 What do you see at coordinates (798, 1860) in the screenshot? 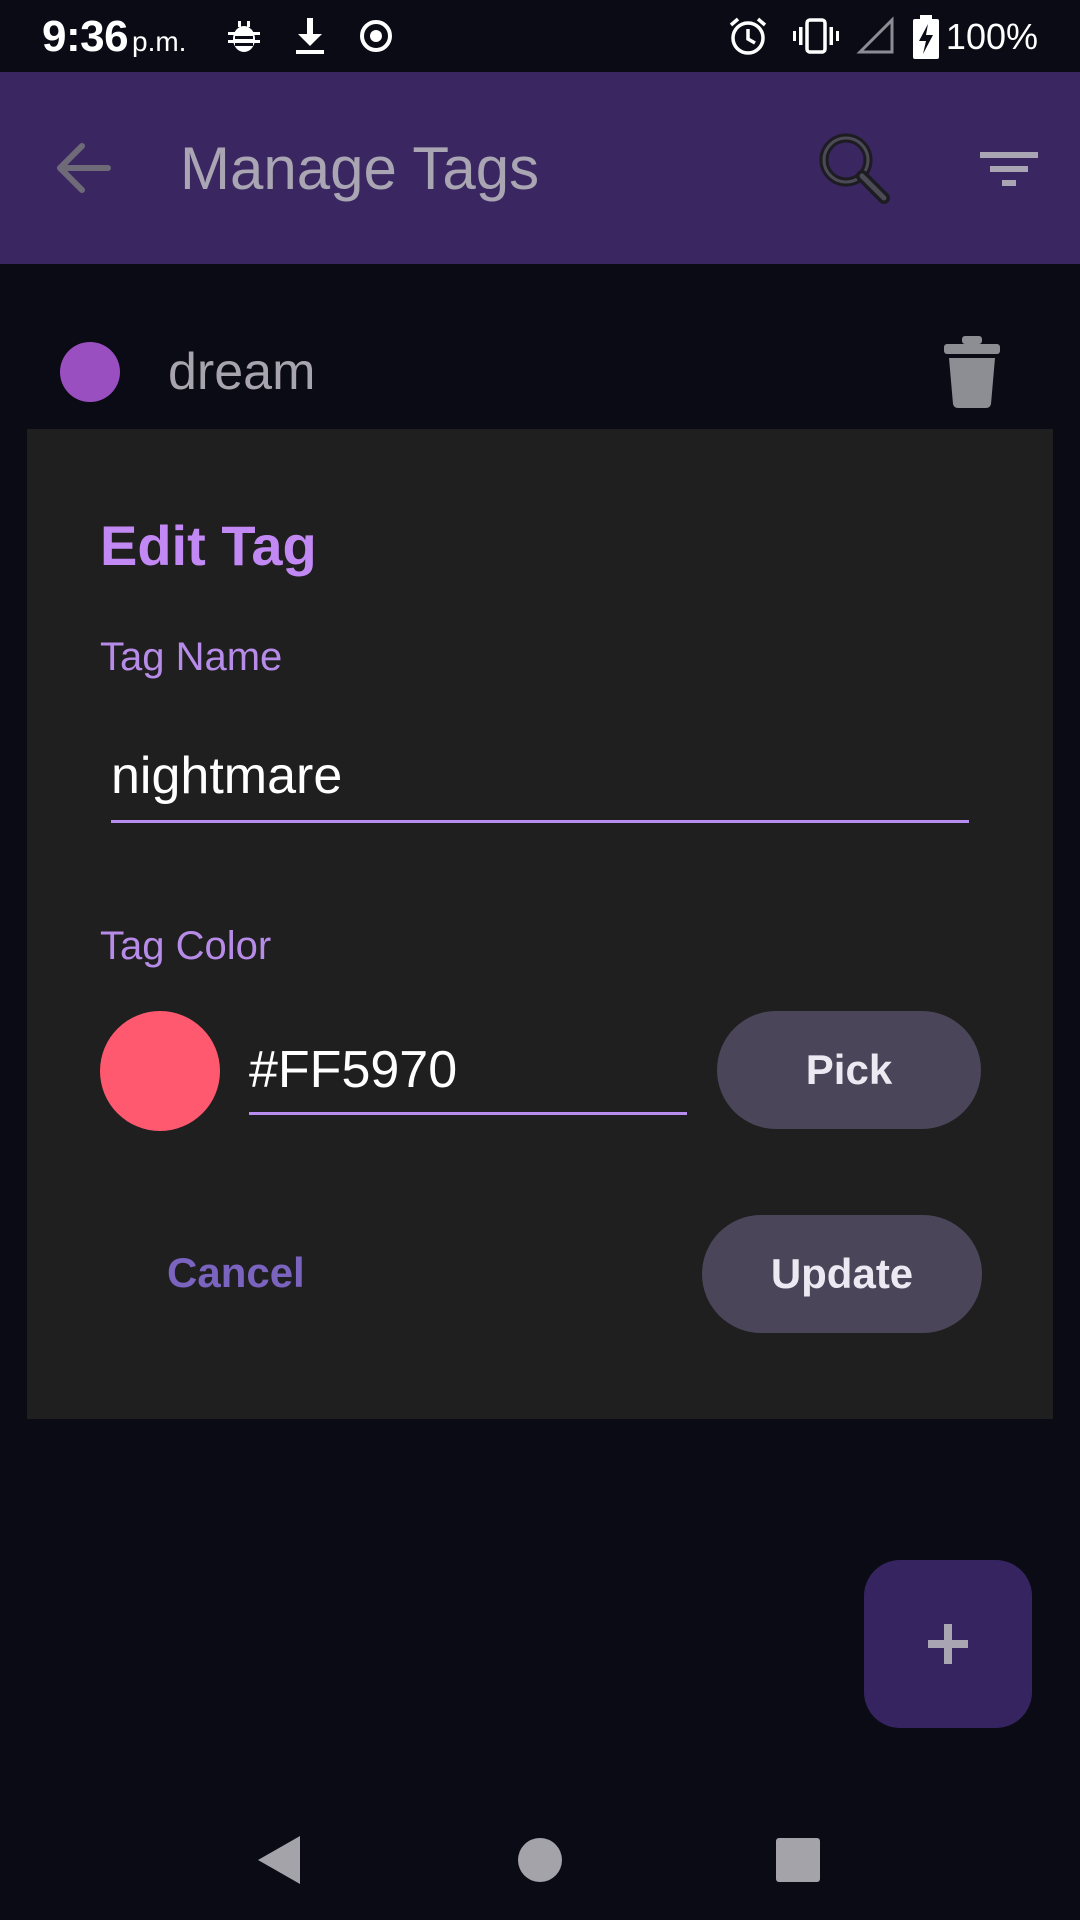
I see `nav-recents-icon` at bounding box center [798, 1860].